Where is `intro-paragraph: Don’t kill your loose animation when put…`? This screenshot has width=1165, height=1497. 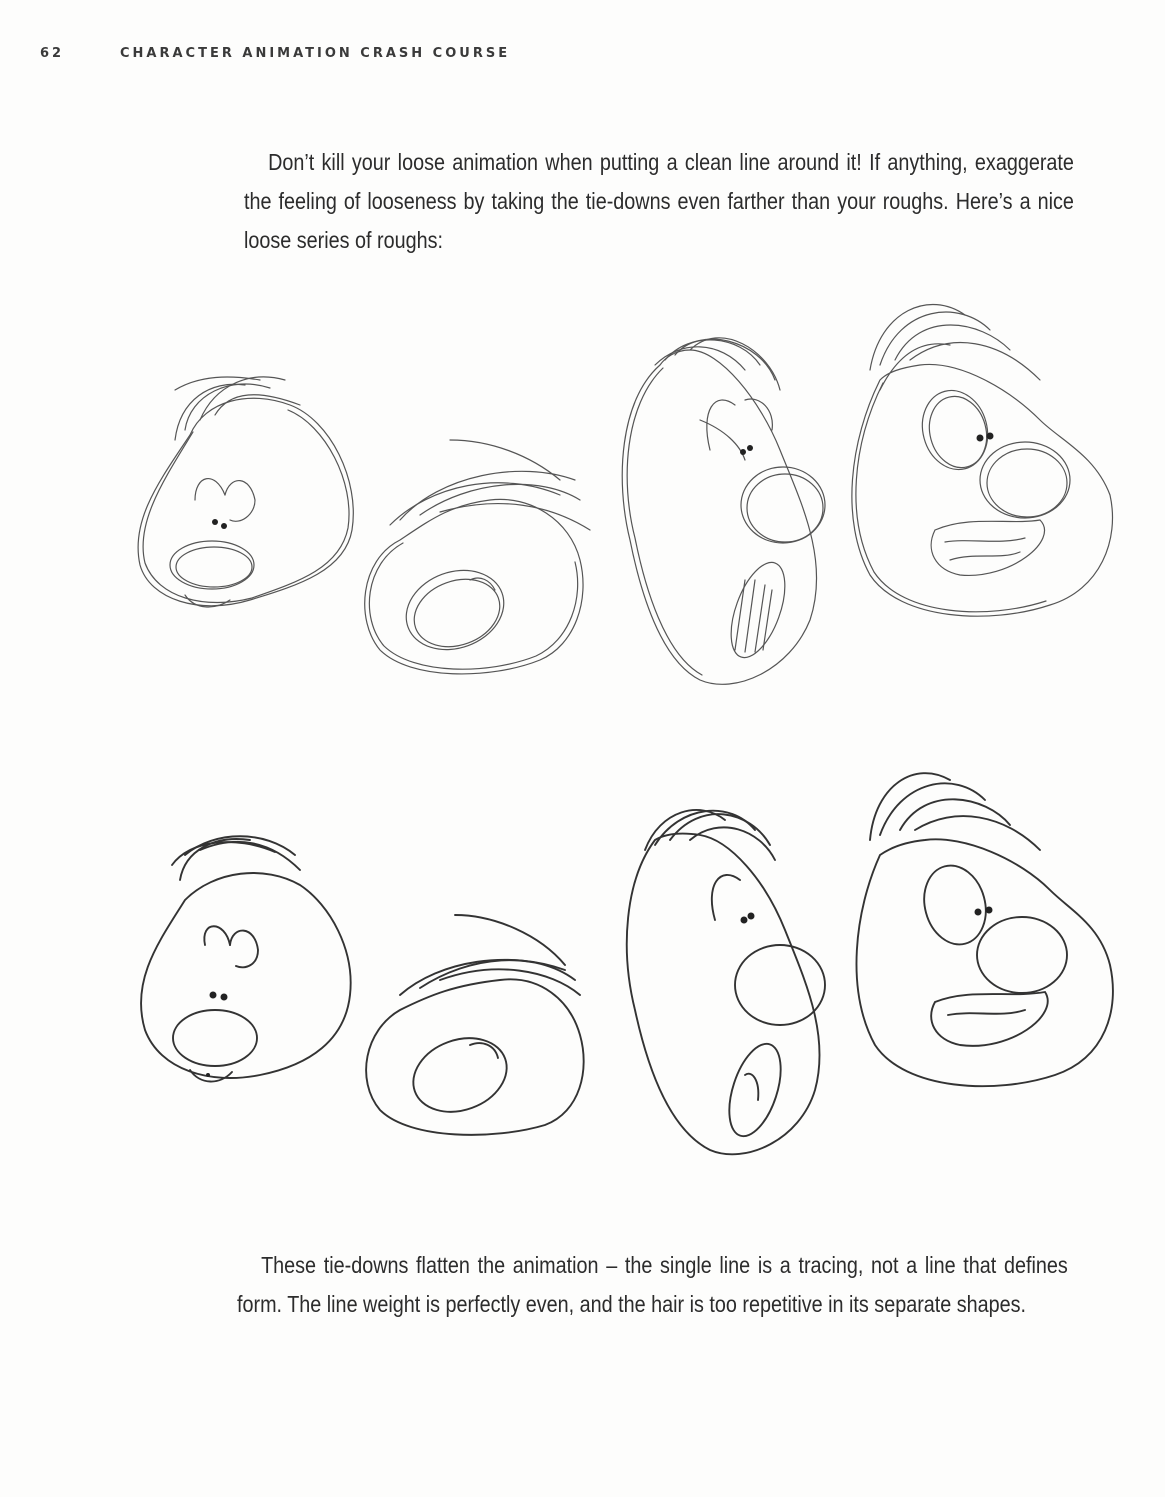 intro-paragraph: Don’t kill your loose animation when put… is located at coordinates (659, 201).